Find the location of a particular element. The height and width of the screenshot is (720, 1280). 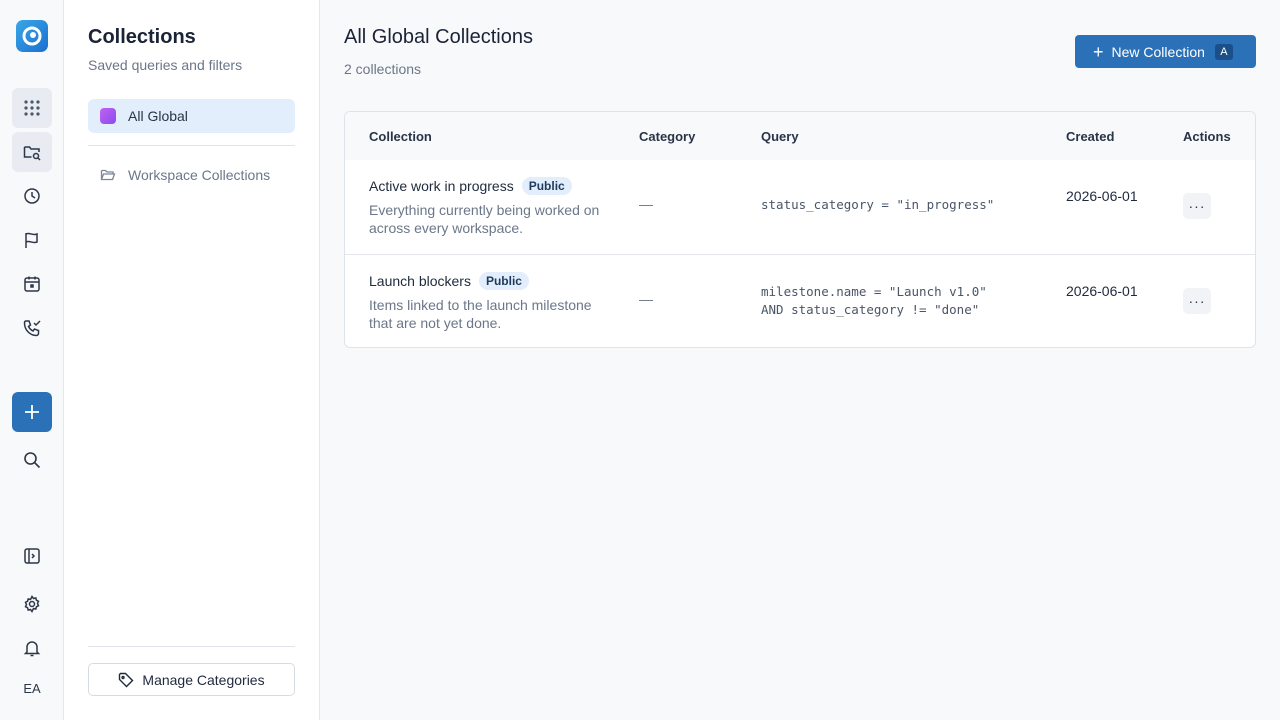

avatar: EA is located at coordinates (32, 688).